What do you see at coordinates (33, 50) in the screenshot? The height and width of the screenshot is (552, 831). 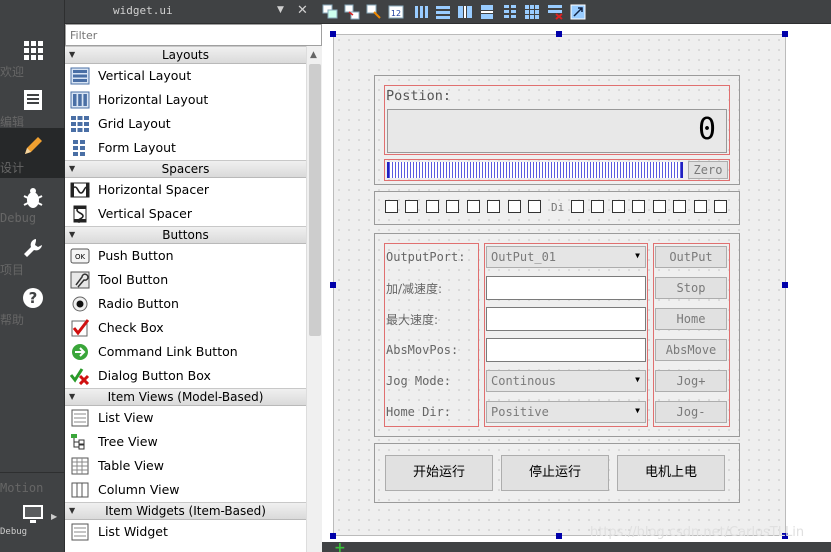 I see `grid-icon` at bounding box center [33, 50].